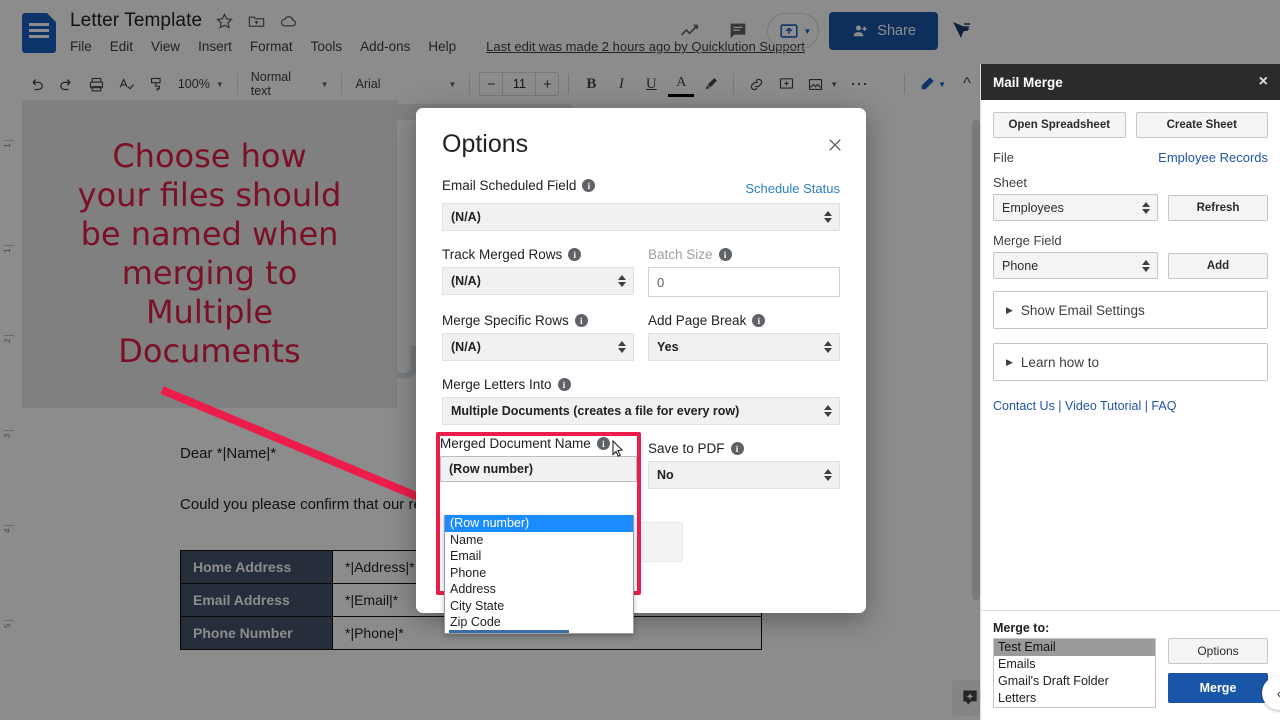 This screenshot has width=1280, height=720. I want to click on list-item: Gmail's Draft Folder, so click(1074, 681).